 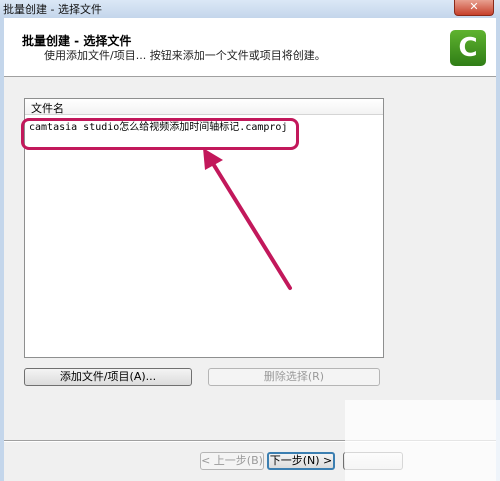 What do you see at coordinates (422, 440) in the screenshot?
I see `watermark-overlay` at bounding box center [422, 440].